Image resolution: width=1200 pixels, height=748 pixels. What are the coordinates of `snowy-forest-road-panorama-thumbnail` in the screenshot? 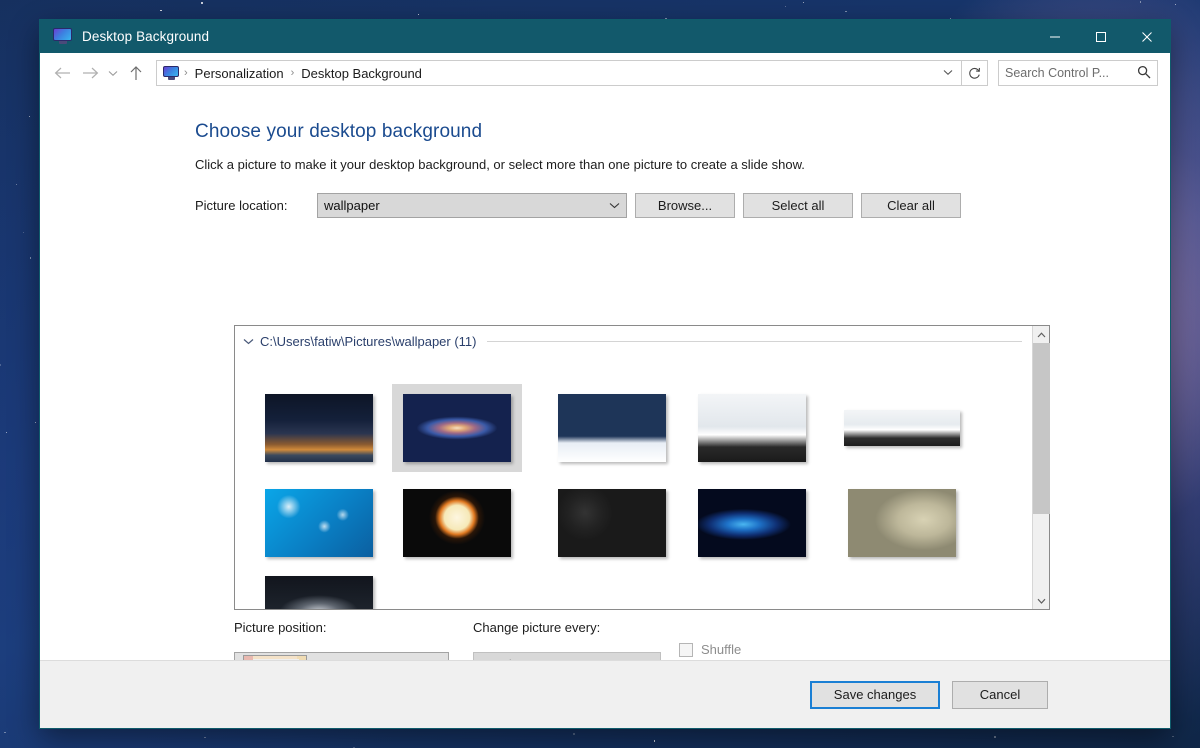 It's located at (902, 428).